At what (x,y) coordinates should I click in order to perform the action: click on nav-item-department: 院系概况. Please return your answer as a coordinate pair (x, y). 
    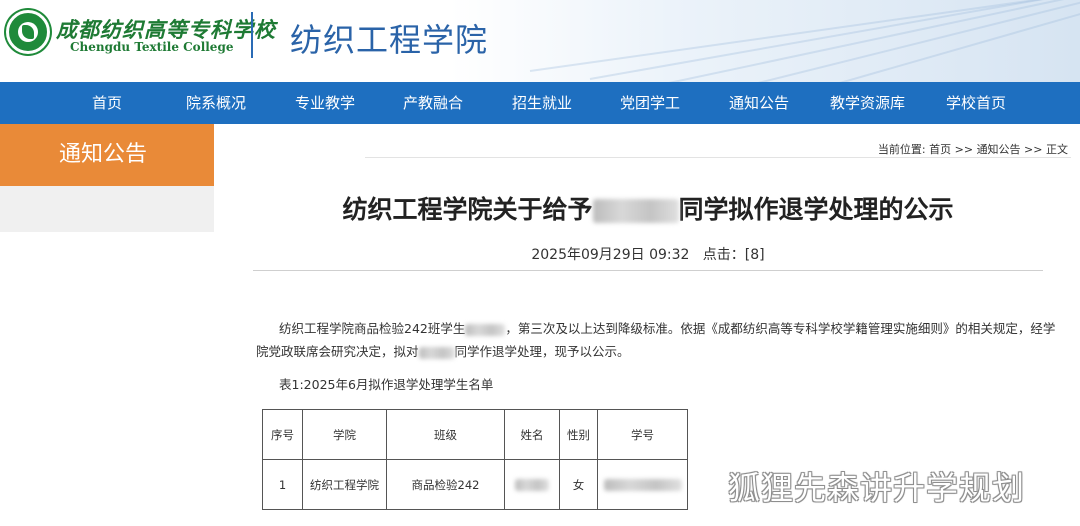
    Looking at the image, I should click on (216, 103).